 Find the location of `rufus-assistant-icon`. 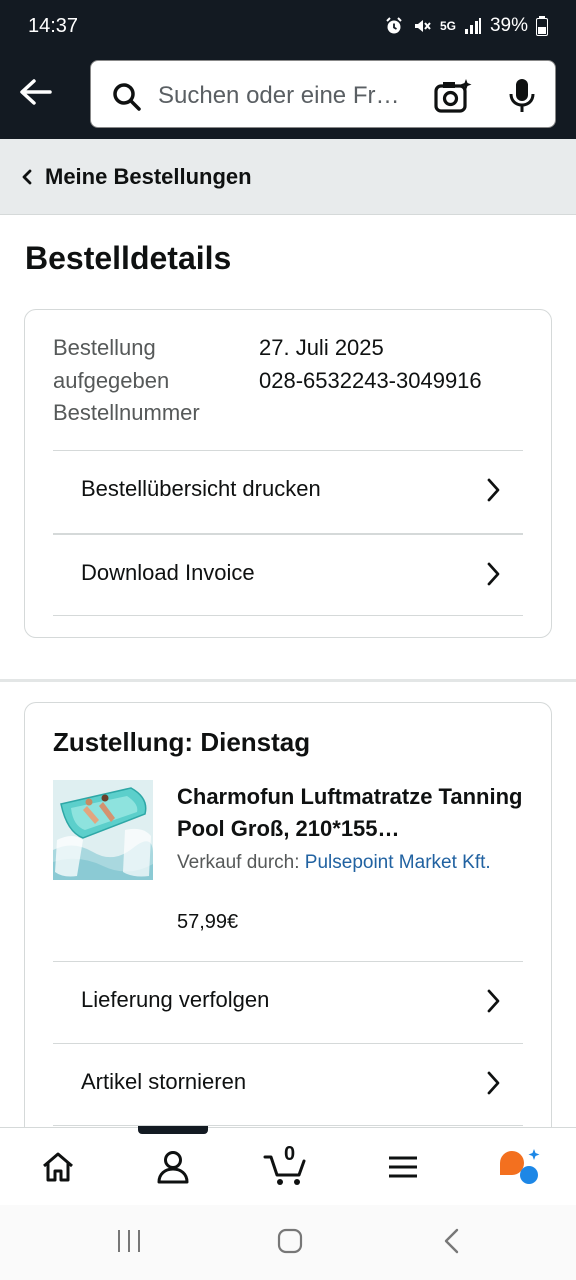

rufus-assistant-icon is located at coordinates (520, 1166).